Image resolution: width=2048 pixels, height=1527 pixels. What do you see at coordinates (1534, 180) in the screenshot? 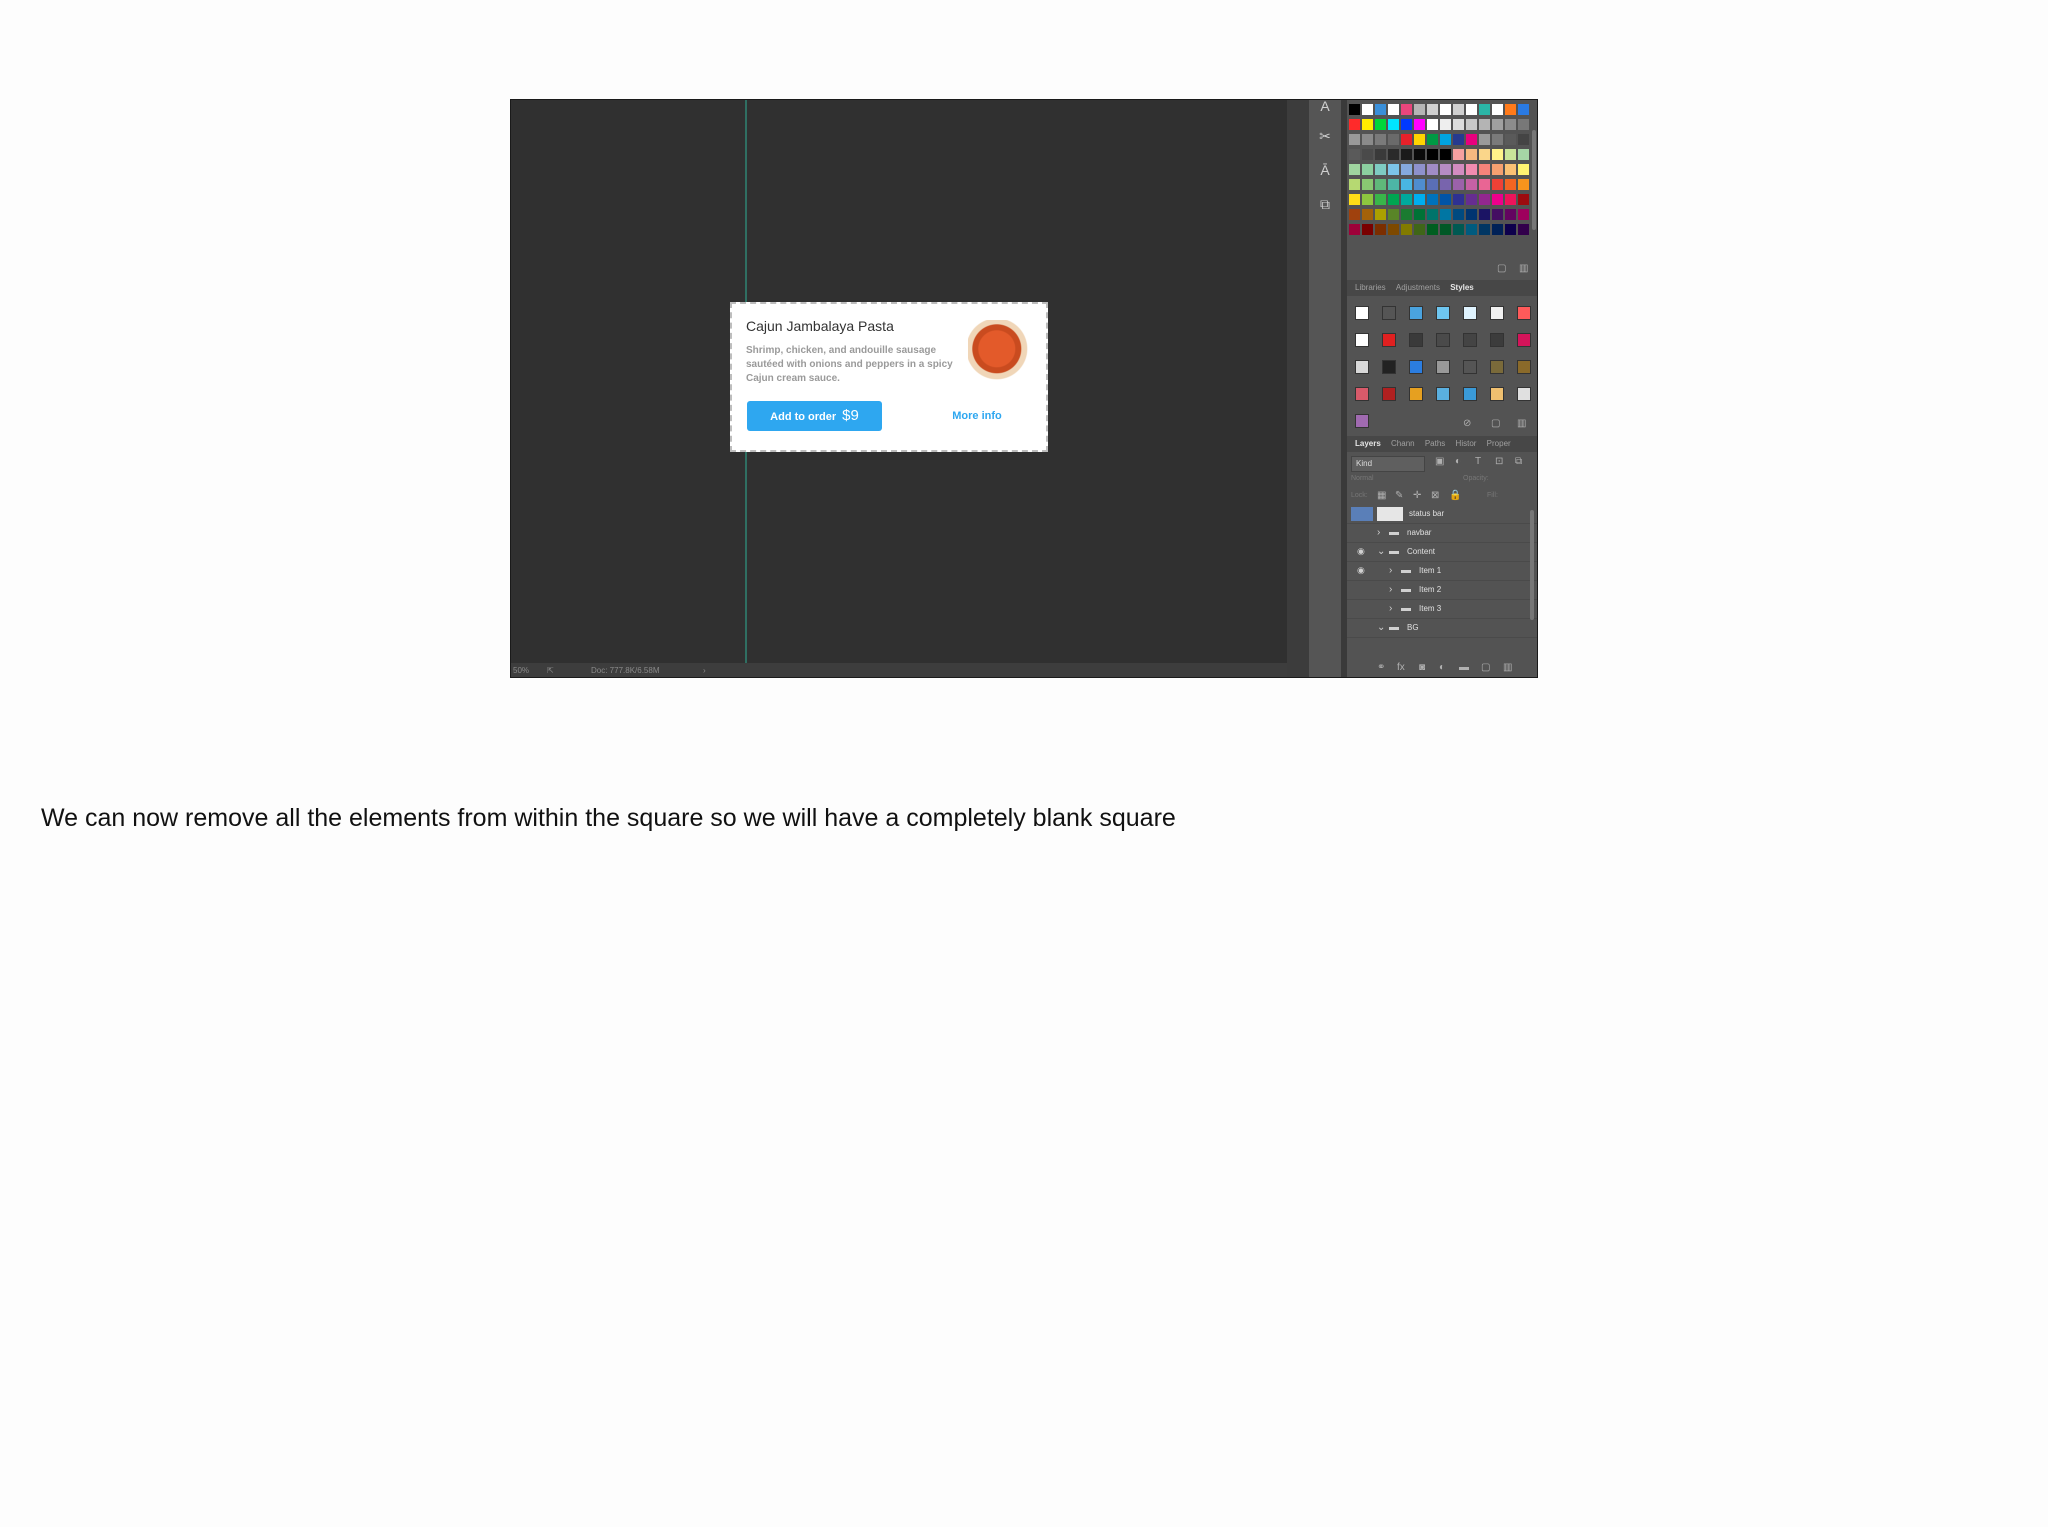
I see `swatches-scrollbar` at bounding box center [1534, 180].